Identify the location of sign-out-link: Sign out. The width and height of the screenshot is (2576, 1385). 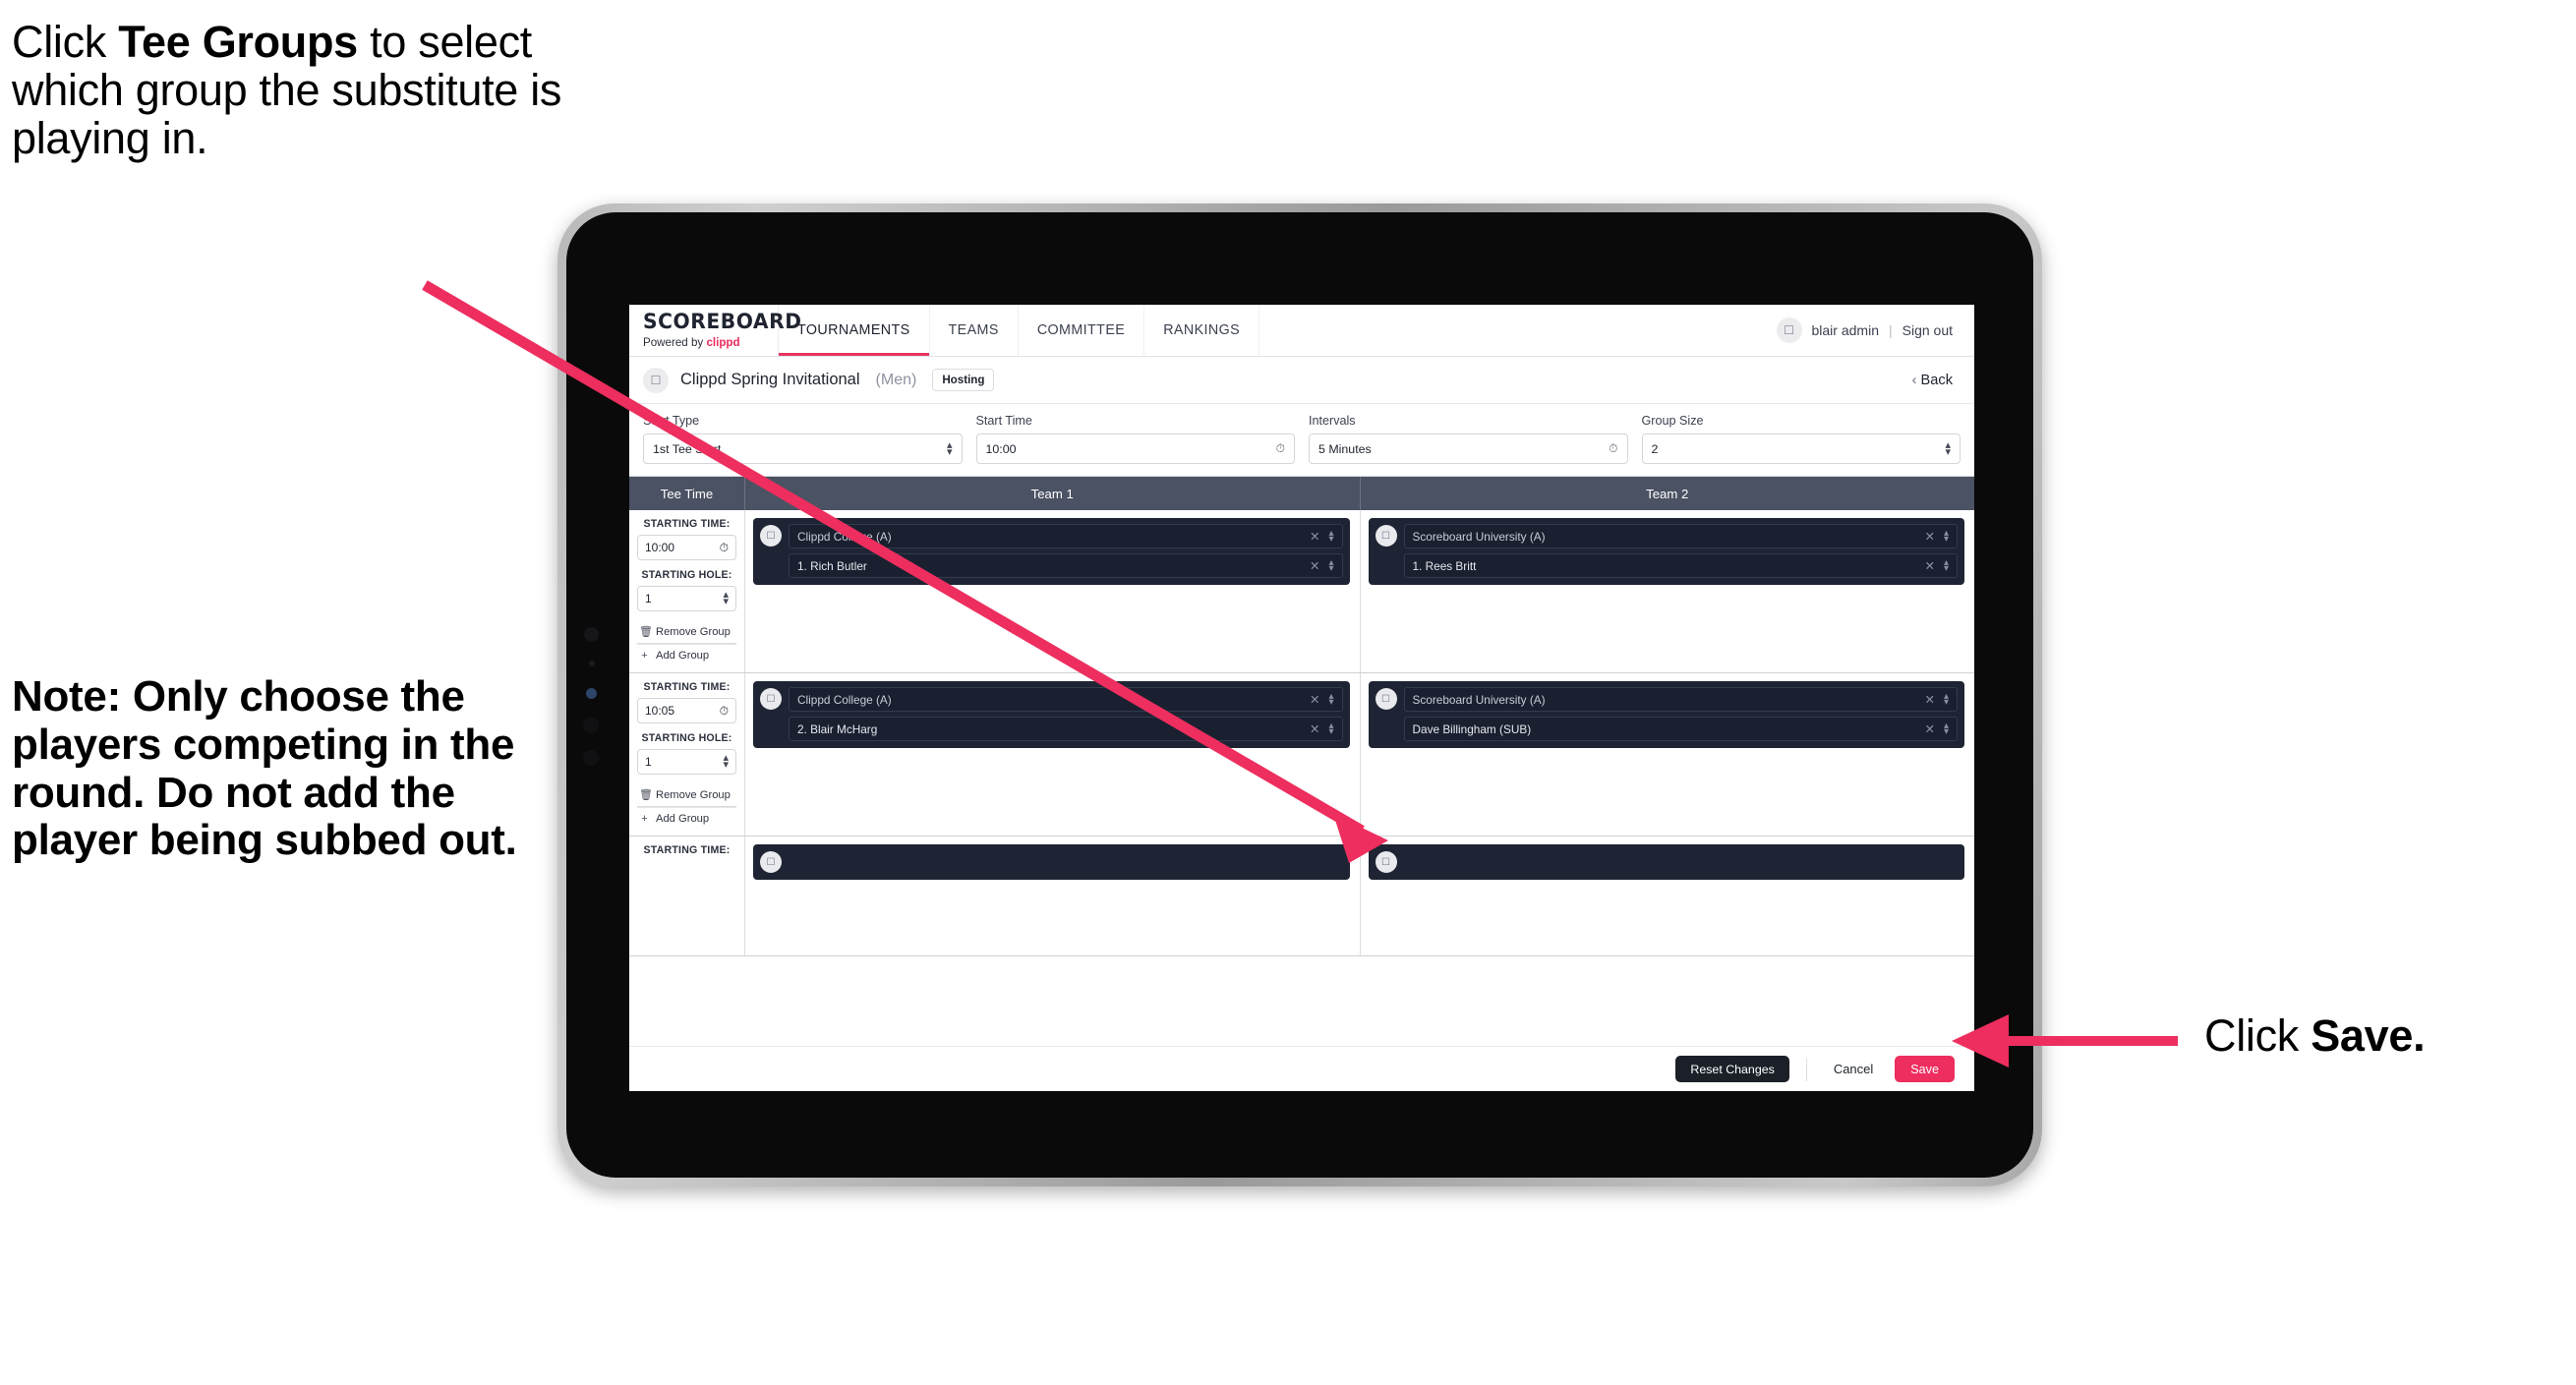
(1928, 330).